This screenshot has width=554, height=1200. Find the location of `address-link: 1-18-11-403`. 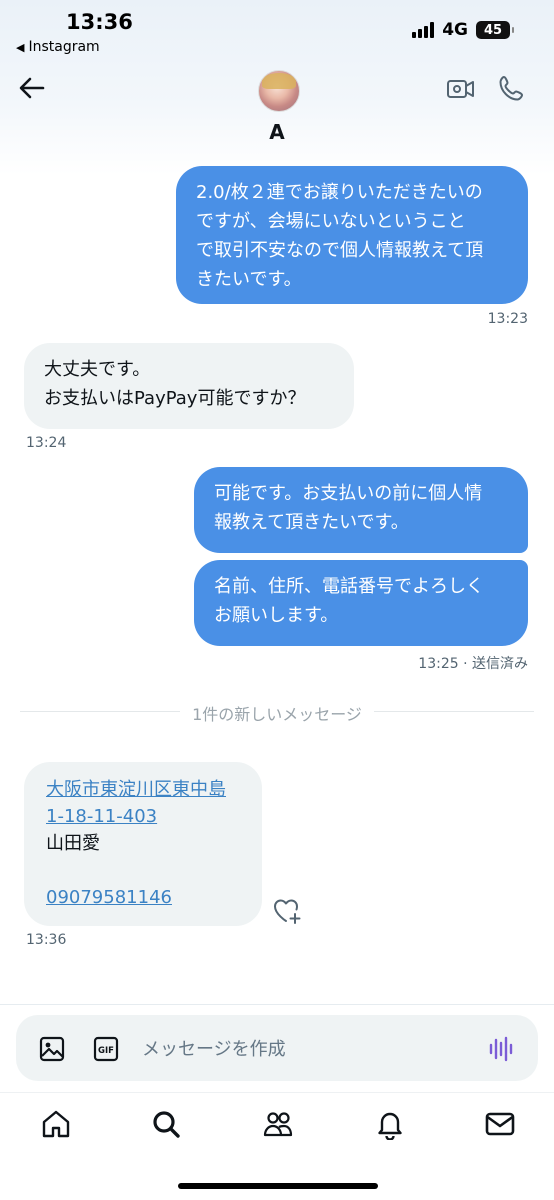

address-link: 1-18-11-403 is located at coordinates (143, 816).